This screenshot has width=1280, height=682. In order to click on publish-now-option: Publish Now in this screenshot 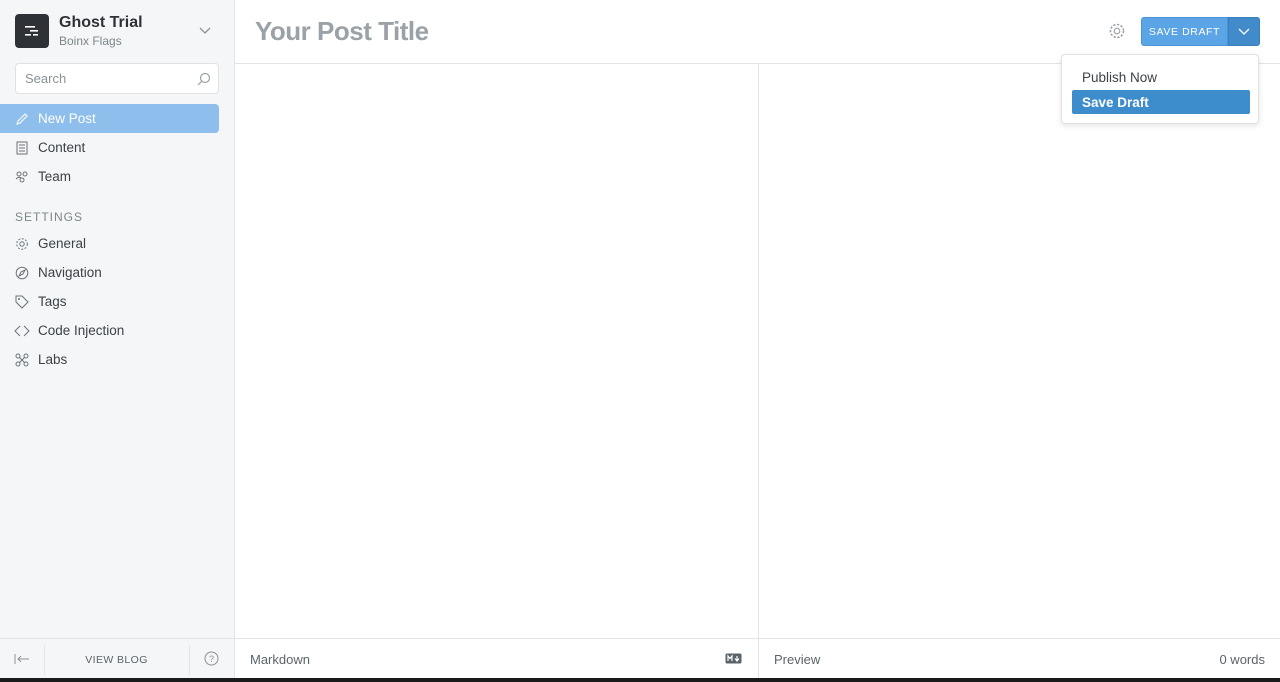, I will do `click(1161, 77)`.